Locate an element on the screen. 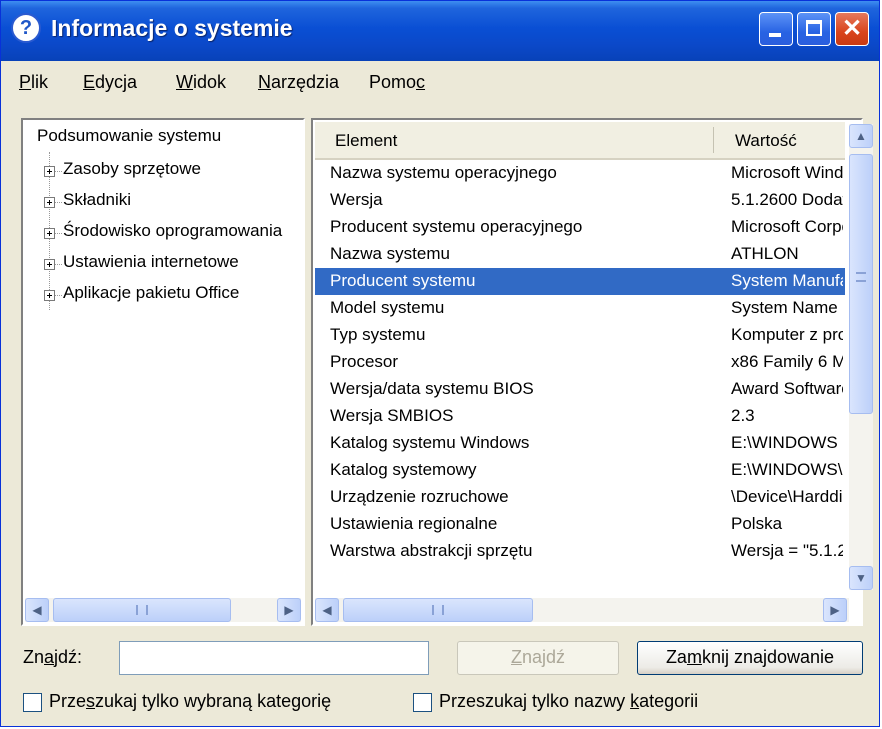 This screenshot has width=882, height=729. menu-bar: Plik Edycja Widok Narzędzia Pomoc is located at coordinates (440, 83).